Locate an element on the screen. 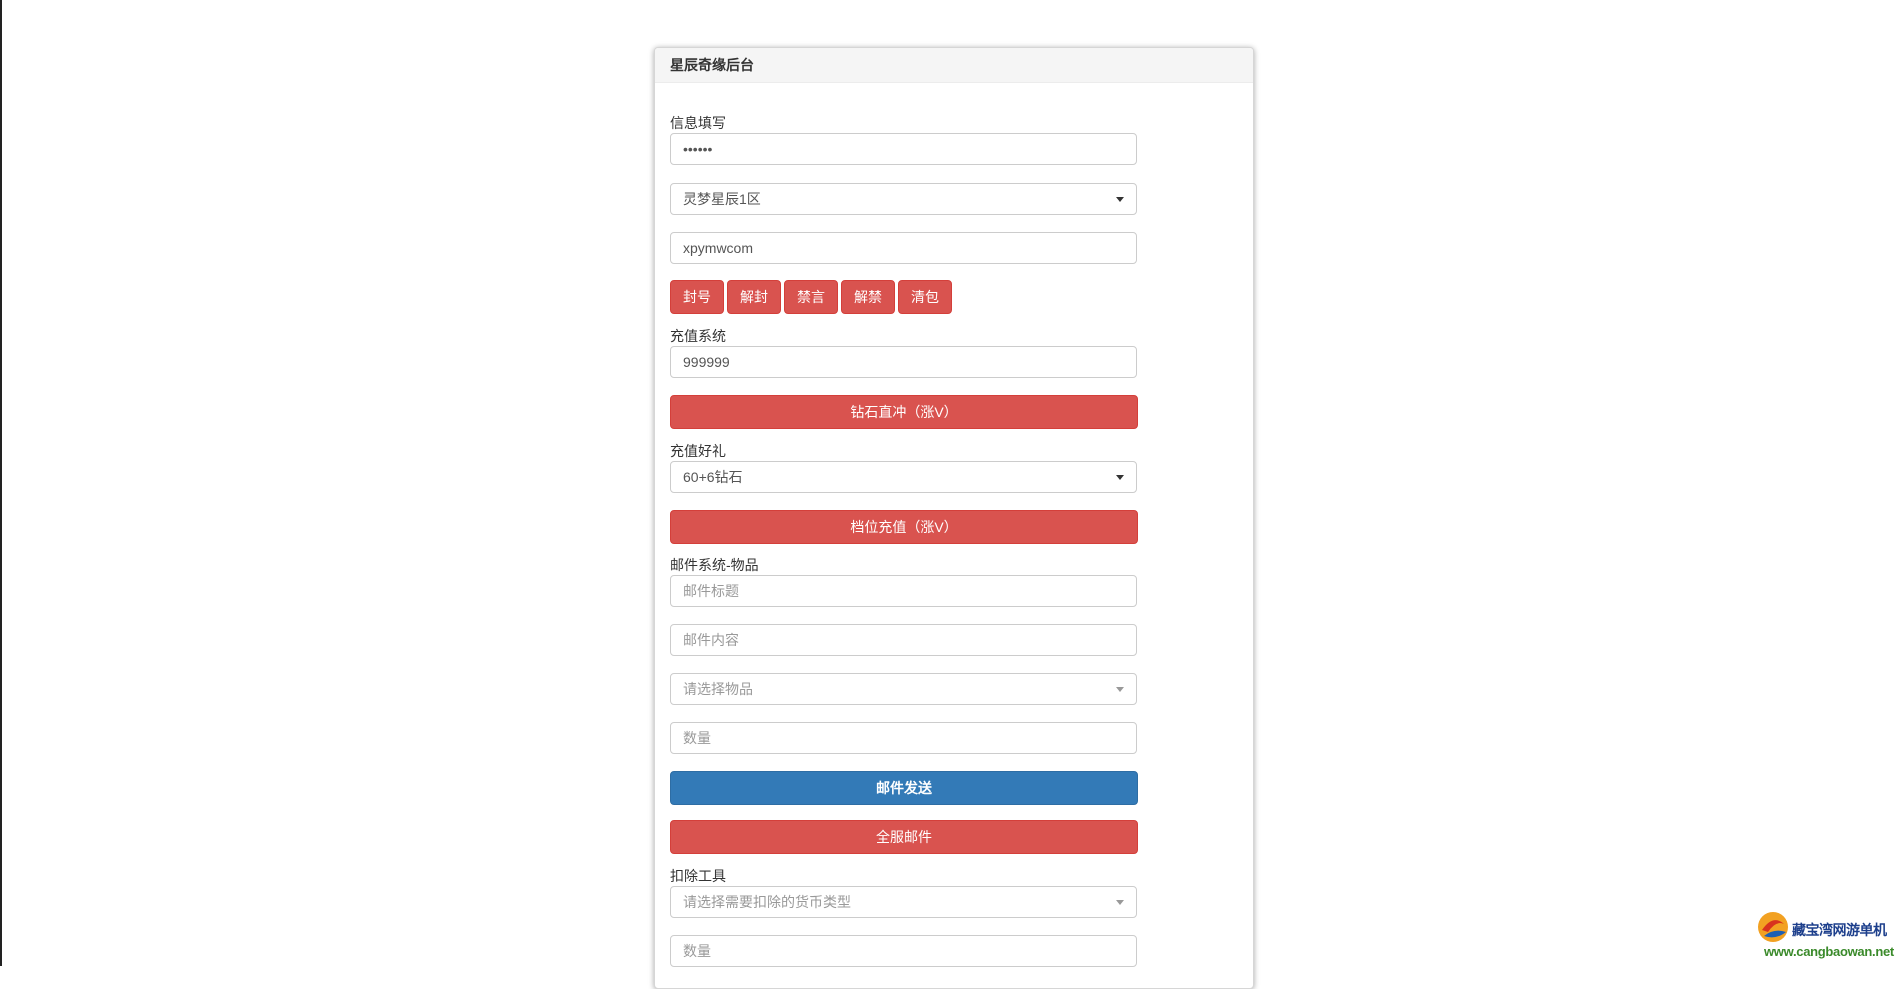  all-server-mail-button: 全服邮件 is located at coordinates (904, 837).